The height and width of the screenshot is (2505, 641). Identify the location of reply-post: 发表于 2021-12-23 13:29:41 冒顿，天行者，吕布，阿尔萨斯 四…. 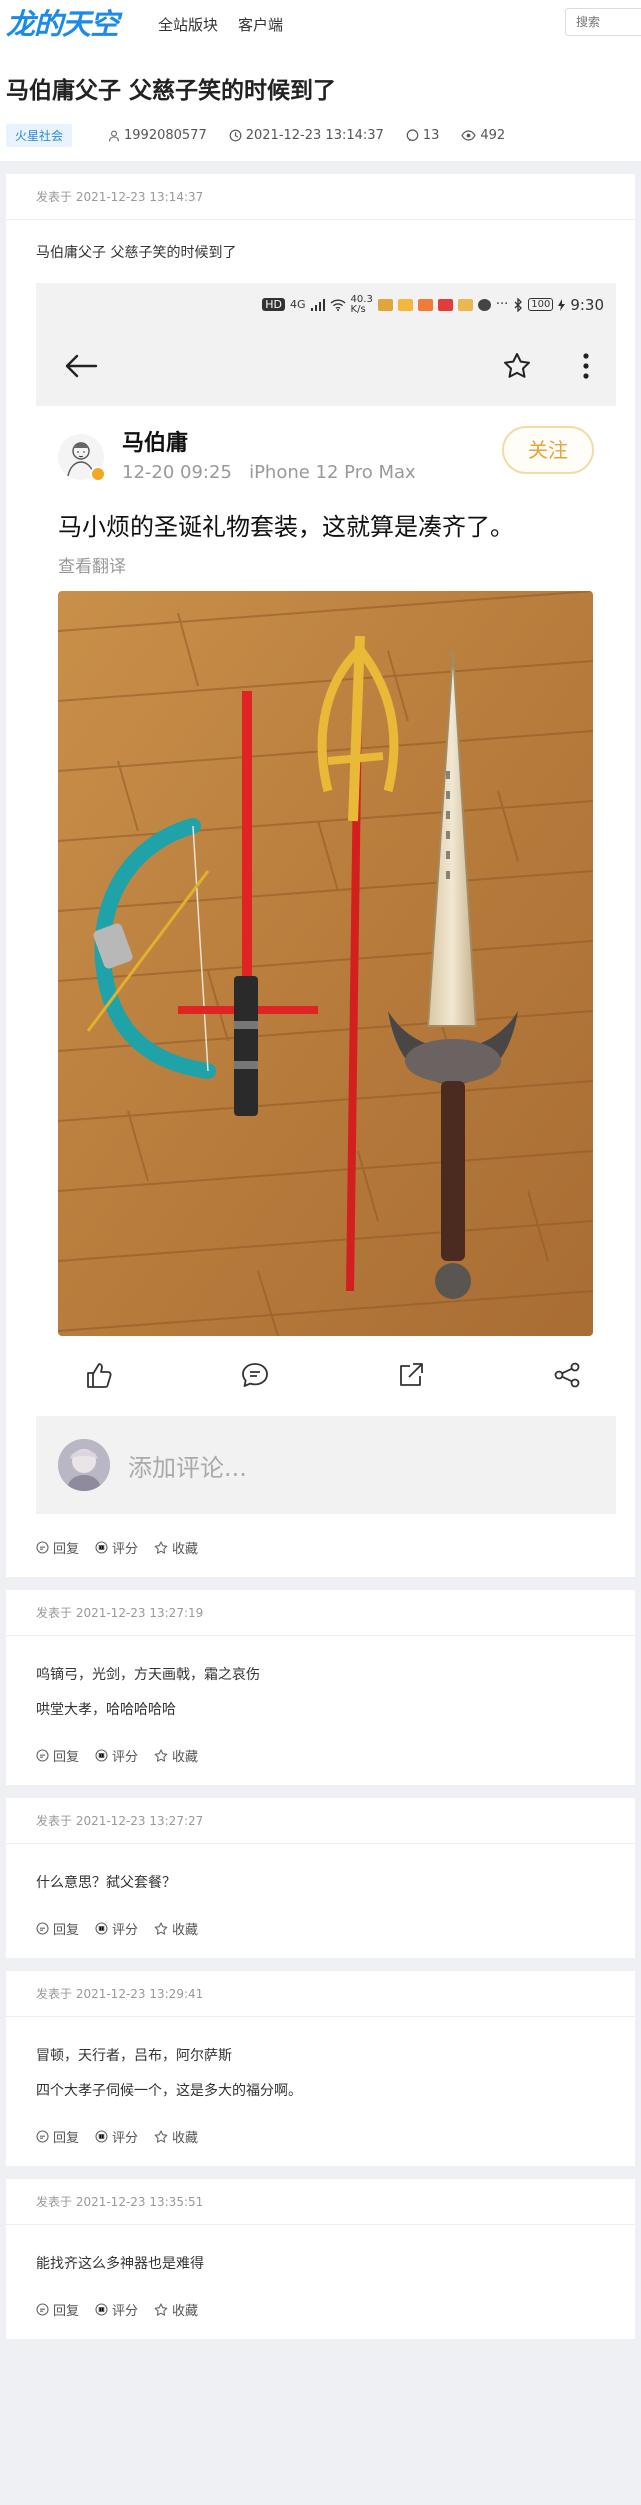
(320, 2068).